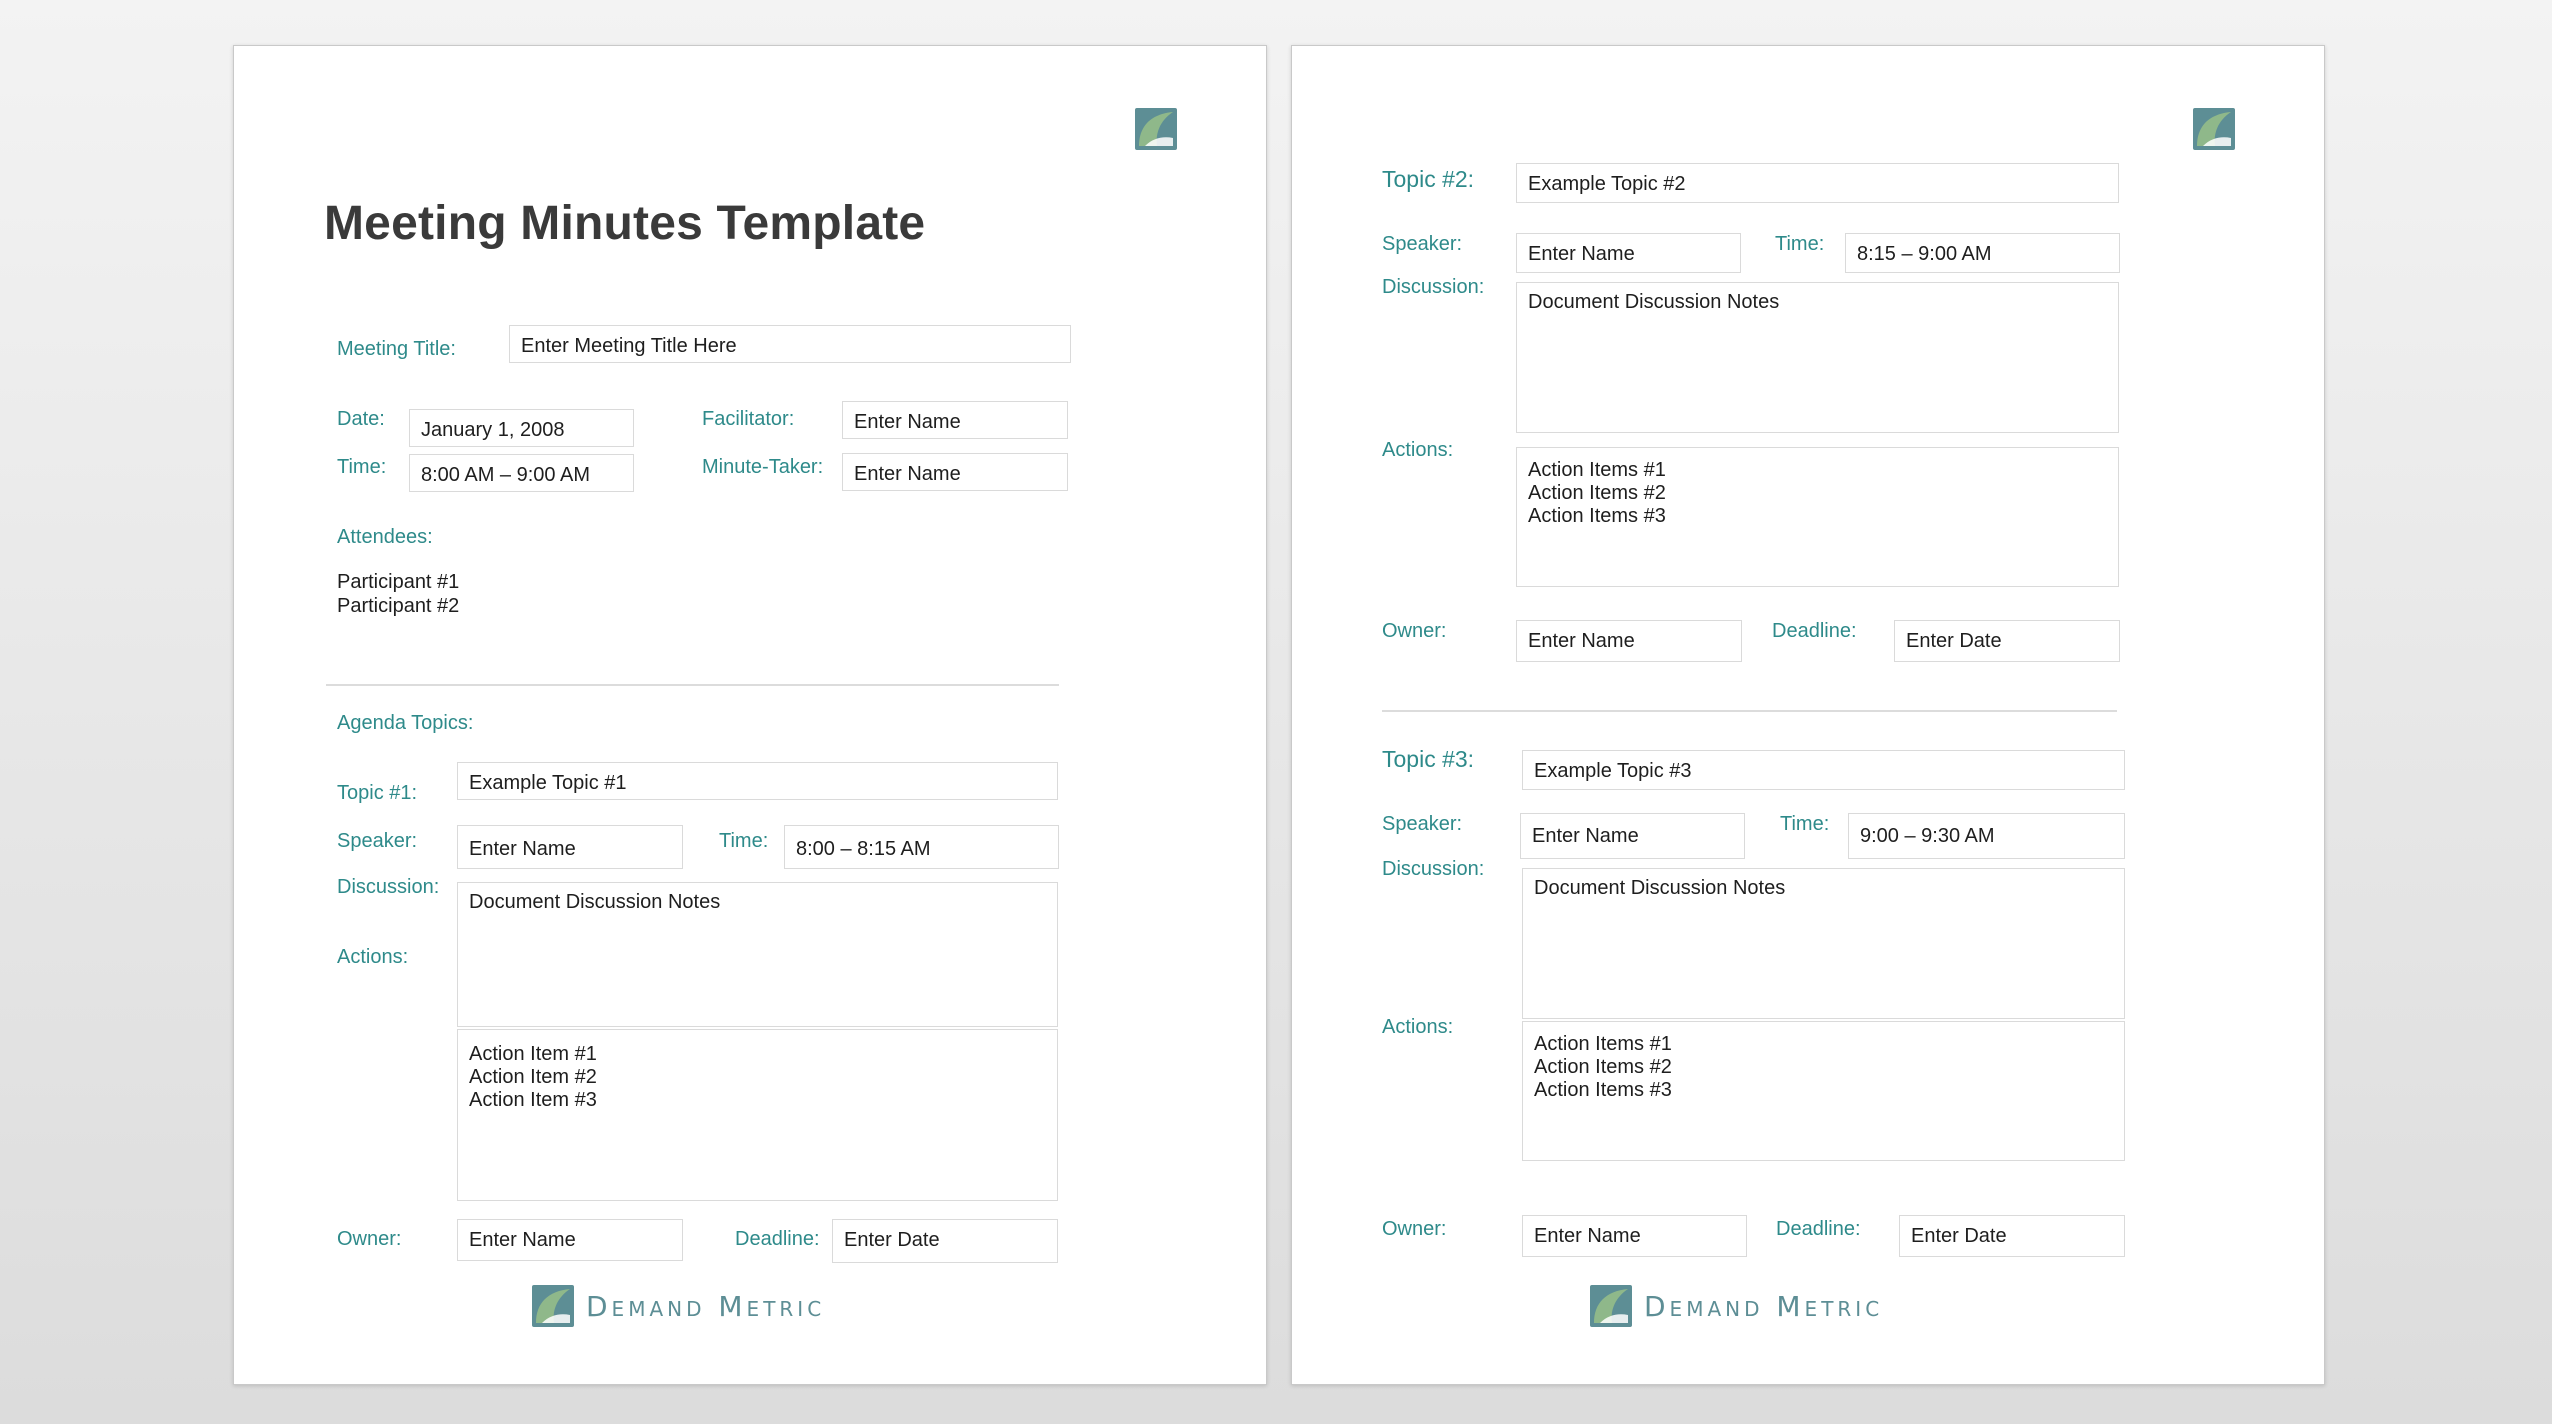 This screenshot has height=1424, width=2552. What do you see at coordinates (921, 847) in the screenshot?
I see `topic-1-time-field: 8:00 – 8:15 AM` at bounding box center [921, 847].